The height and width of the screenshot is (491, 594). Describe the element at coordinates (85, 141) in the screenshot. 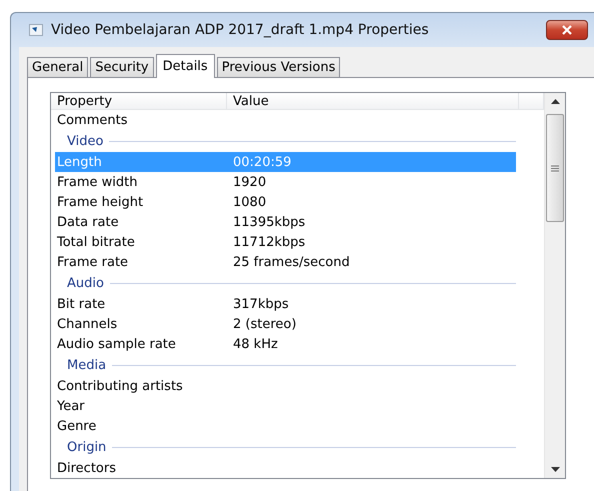

I see `group-header: Video` at that location.